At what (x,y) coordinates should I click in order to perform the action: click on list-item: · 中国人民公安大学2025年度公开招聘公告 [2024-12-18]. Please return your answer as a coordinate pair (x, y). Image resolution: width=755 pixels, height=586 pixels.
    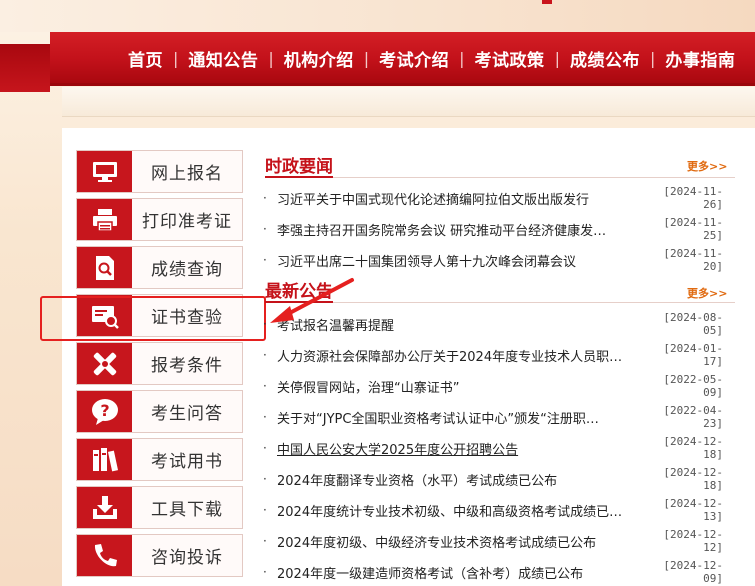
    Looking at the image, I should click on (493, 448).